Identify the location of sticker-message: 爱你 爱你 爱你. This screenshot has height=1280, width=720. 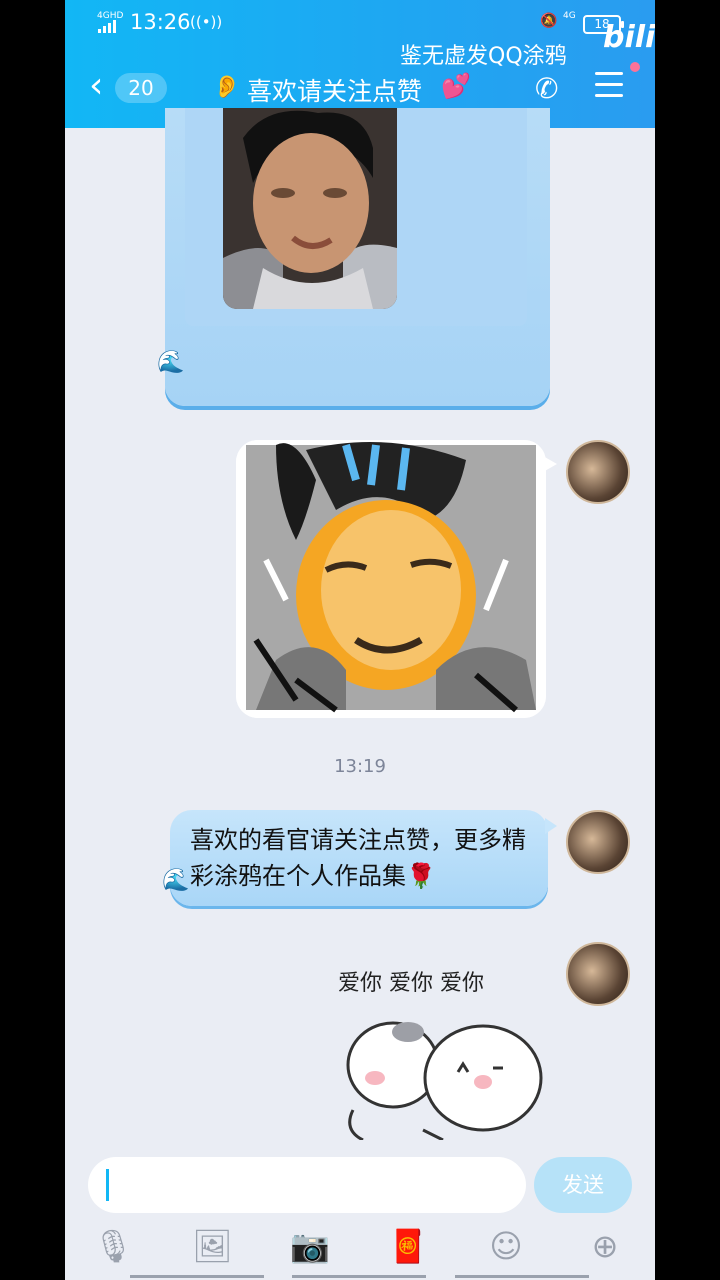
(443, 1052).